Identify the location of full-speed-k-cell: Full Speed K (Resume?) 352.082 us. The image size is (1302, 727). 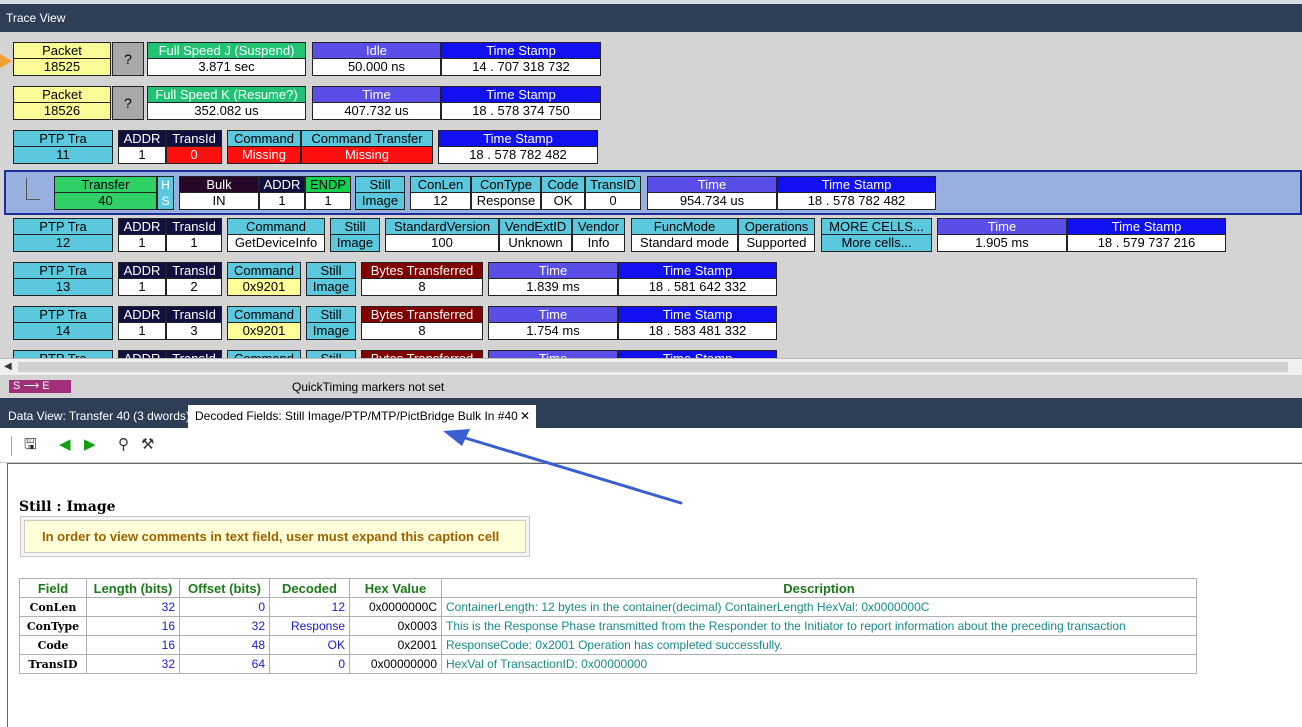
(226, 103).